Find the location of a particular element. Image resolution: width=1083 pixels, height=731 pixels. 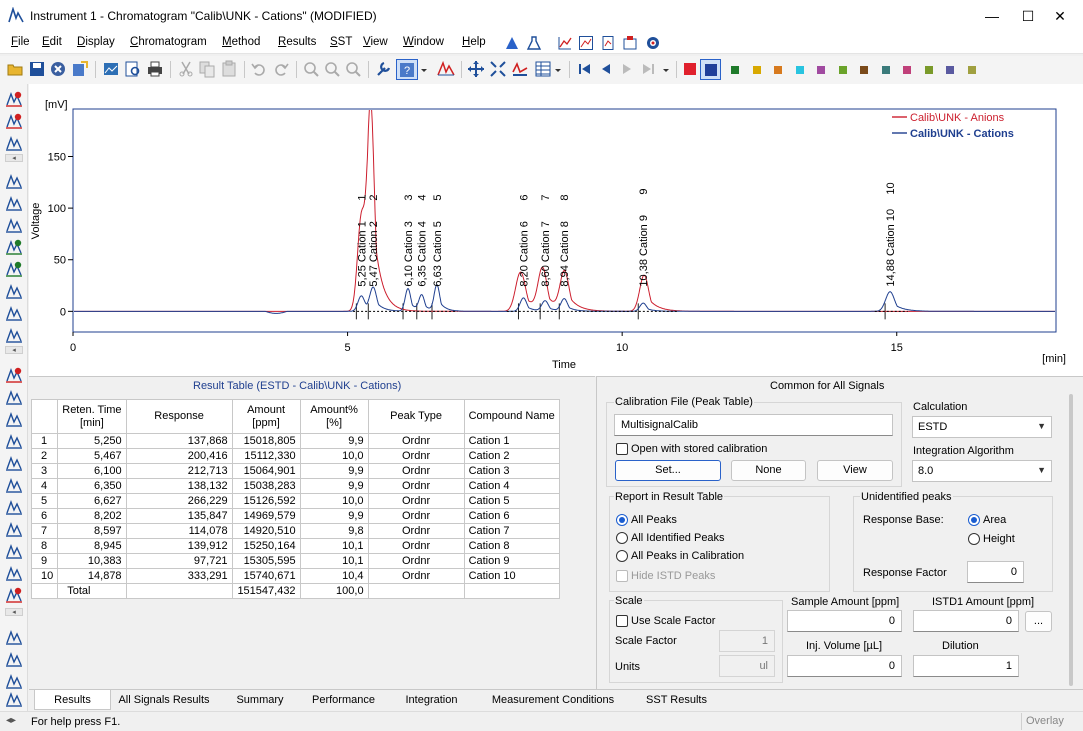

common-scrollbar is located at coordinates (1071, 540).